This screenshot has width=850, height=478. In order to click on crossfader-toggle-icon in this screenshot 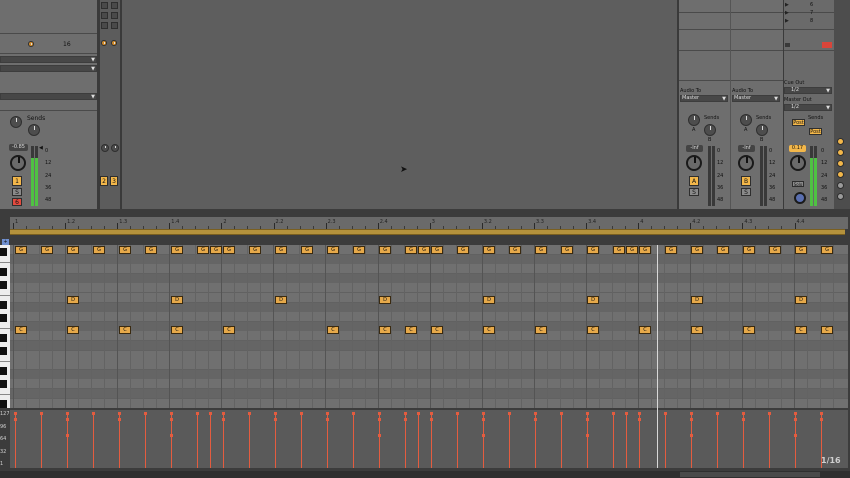, I will do `click(840, 185)`.